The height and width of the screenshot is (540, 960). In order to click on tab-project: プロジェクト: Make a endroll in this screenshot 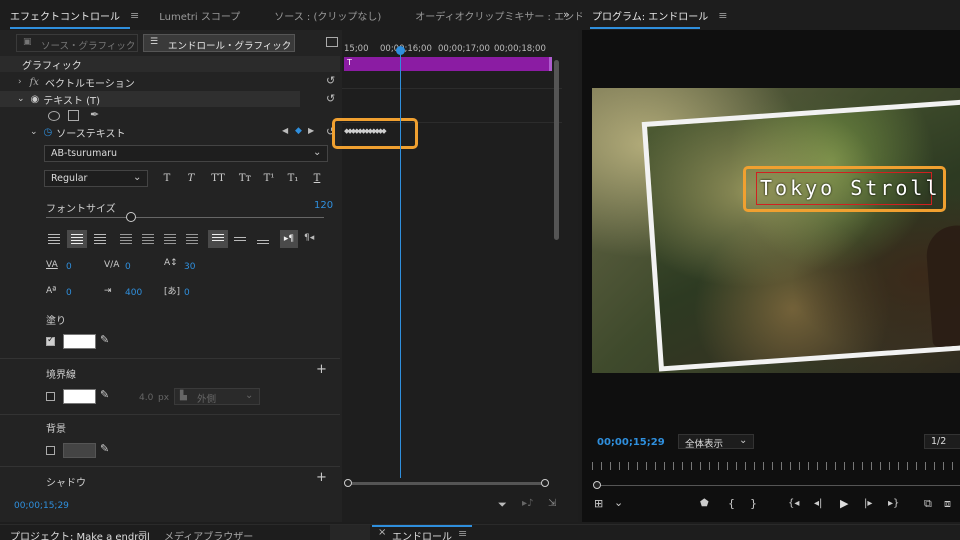, I will do `click(80, 534)`.